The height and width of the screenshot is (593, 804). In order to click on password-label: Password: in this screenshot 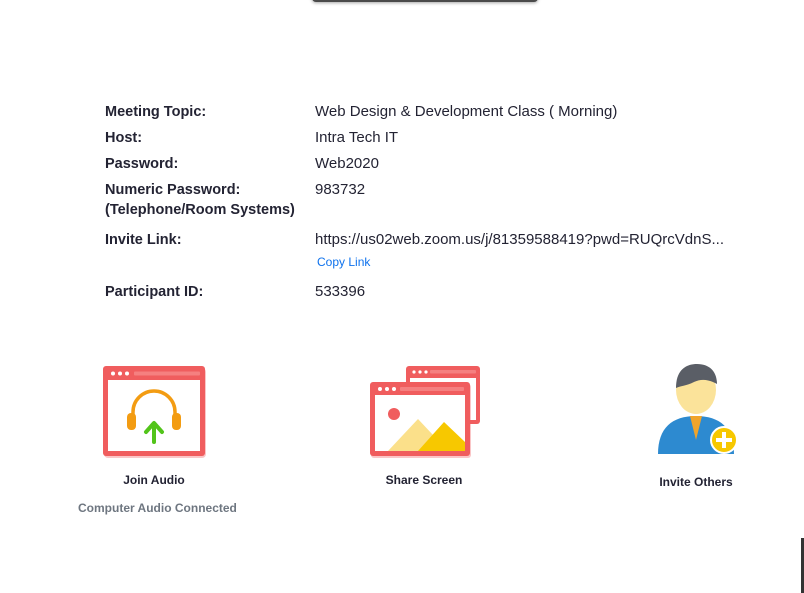, I will do `click(142, 164)`.